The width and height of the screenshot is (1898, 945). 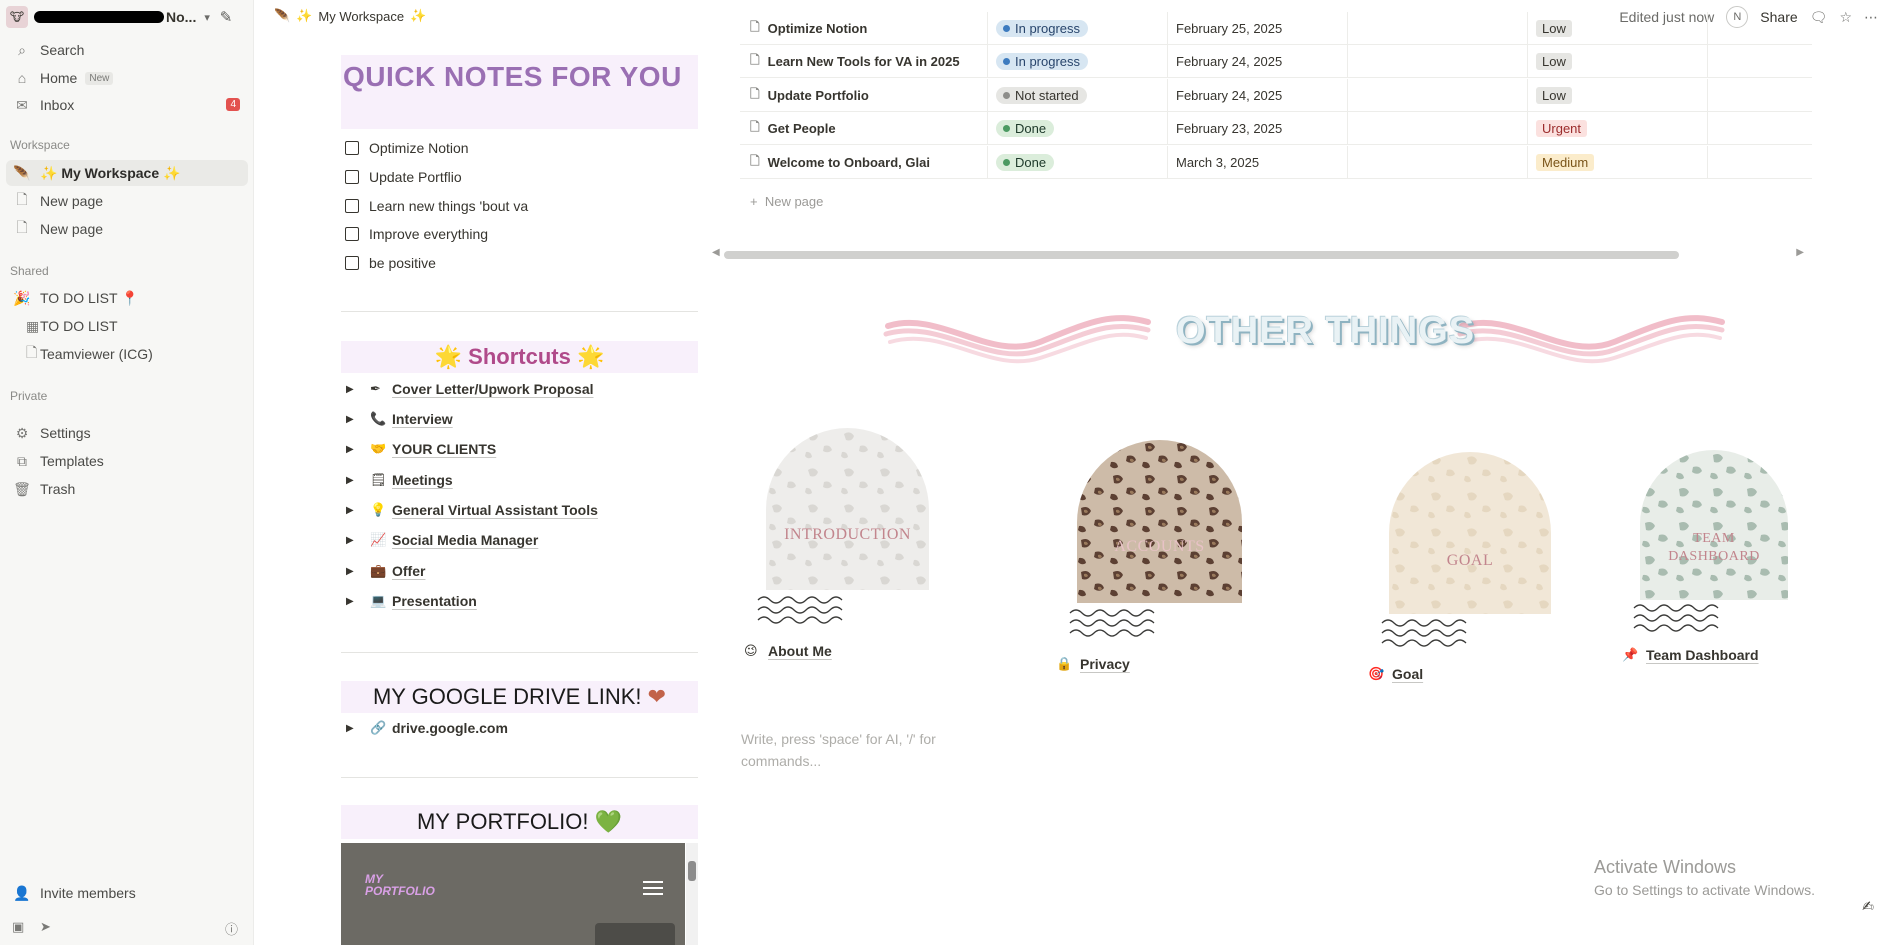 I want to click on about-me-link: 😉 About Me, so click(x=788, y=651).